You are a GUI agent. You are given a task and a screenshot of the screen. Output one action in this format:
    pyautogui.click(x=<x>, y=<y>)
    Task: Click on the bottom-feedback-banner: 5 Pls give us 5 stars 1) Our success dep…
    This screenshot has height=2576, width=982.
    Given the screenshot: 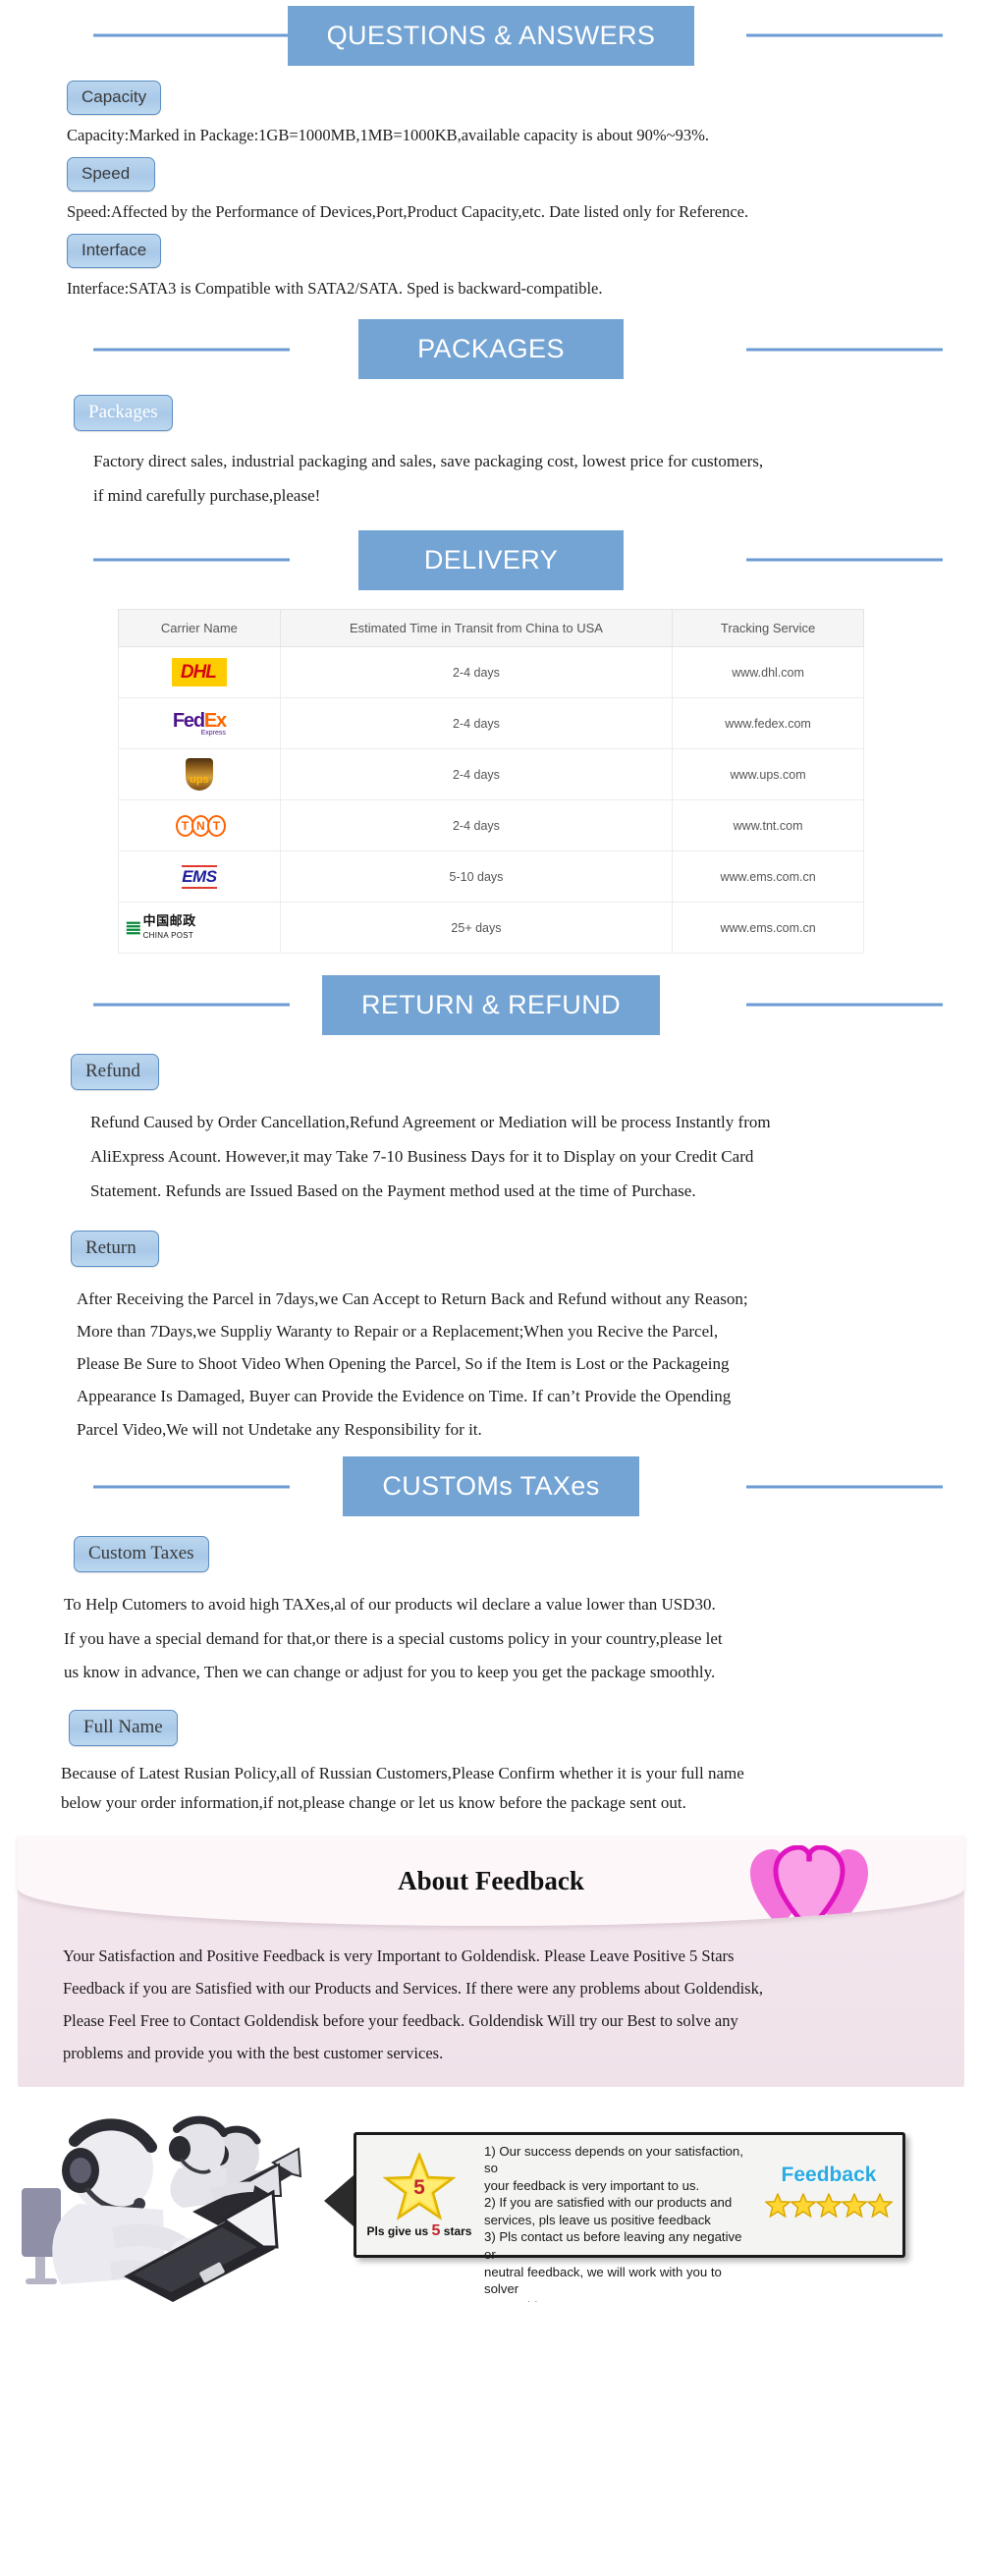 What is the action you would take?
    pyautogui.click(x=491, y=2197)
    